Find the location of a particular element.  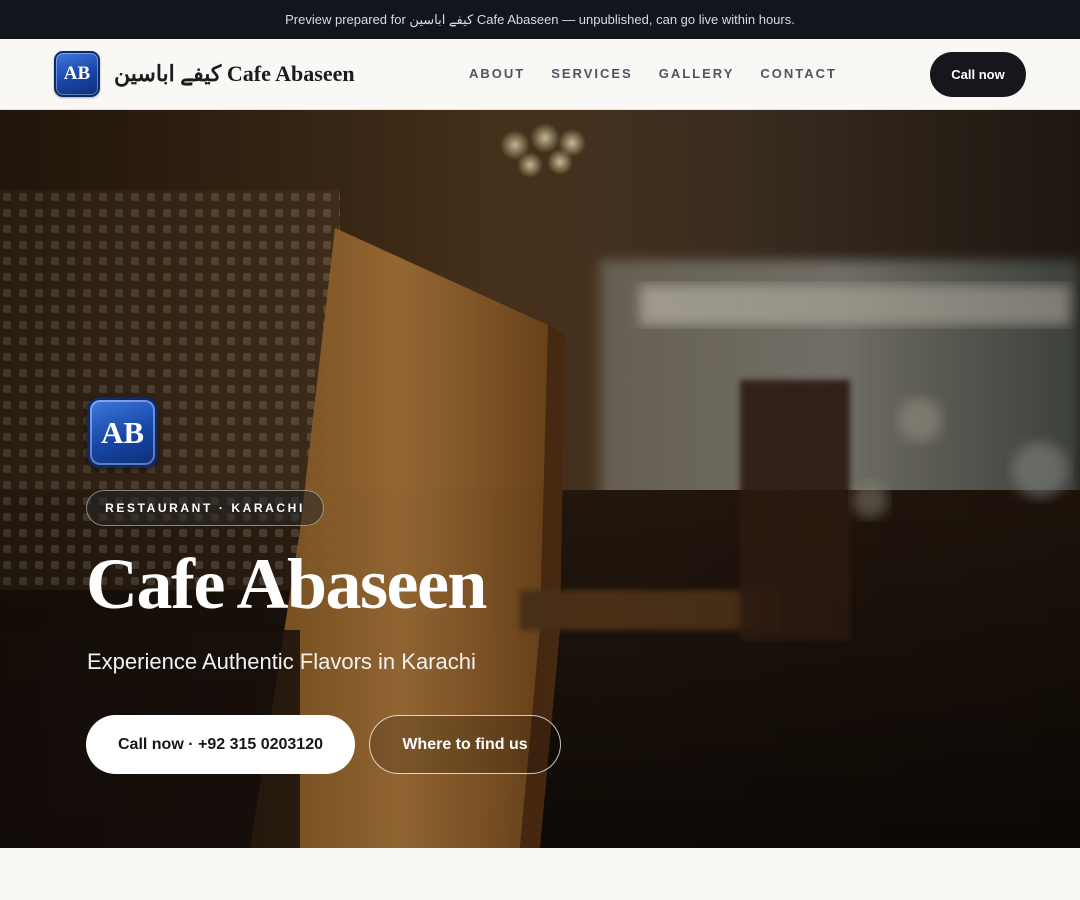

nav-link-contact: CONTACT is located at coordinates (798, 74).